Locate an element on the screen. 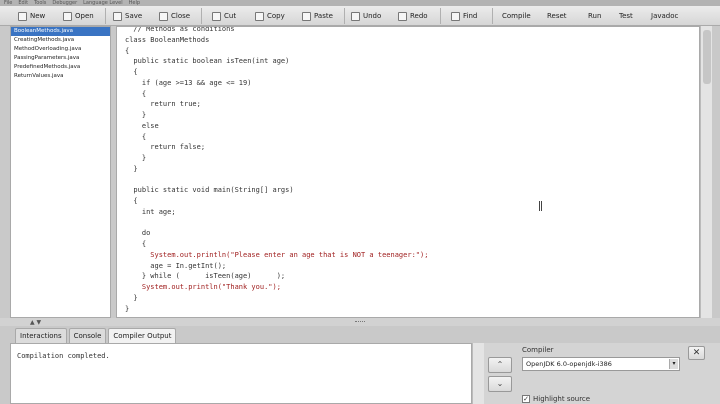 The height and width of the screenshot is (404, 720). highlight-source-label: Highlight source is located at coordinates (562, 399).